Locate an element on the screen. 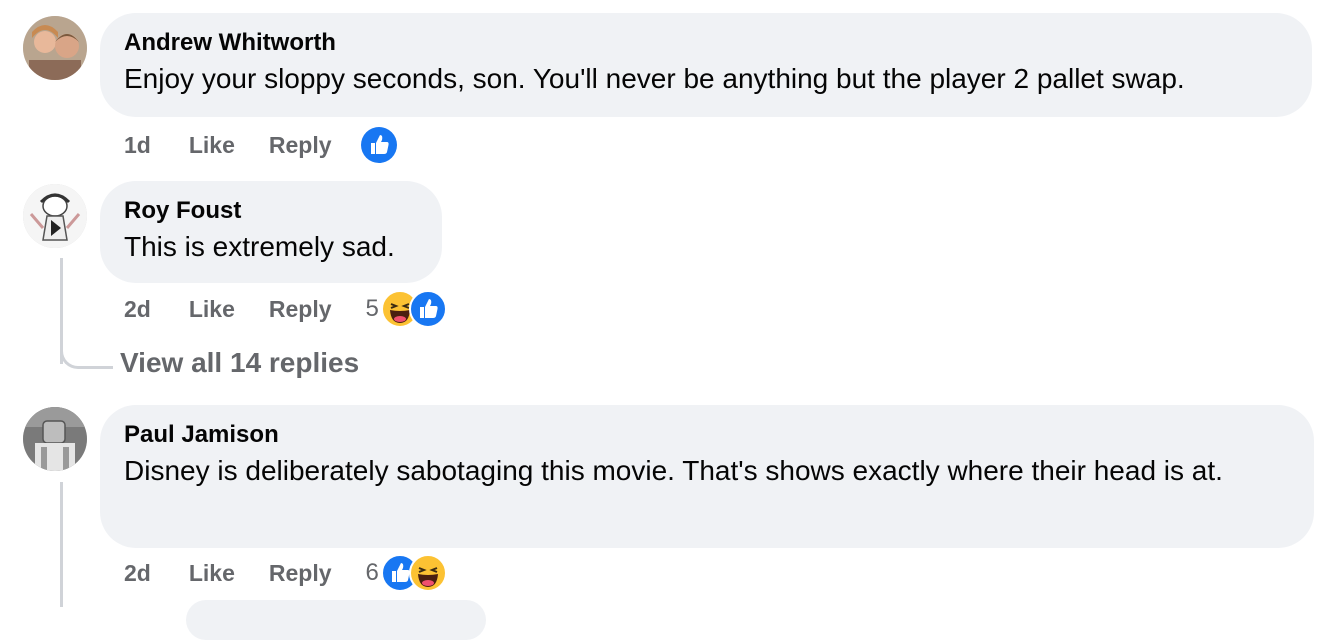 This screenshot has width=1342, height=640. reaction-count: 6 is located at coordinates (372, 573).